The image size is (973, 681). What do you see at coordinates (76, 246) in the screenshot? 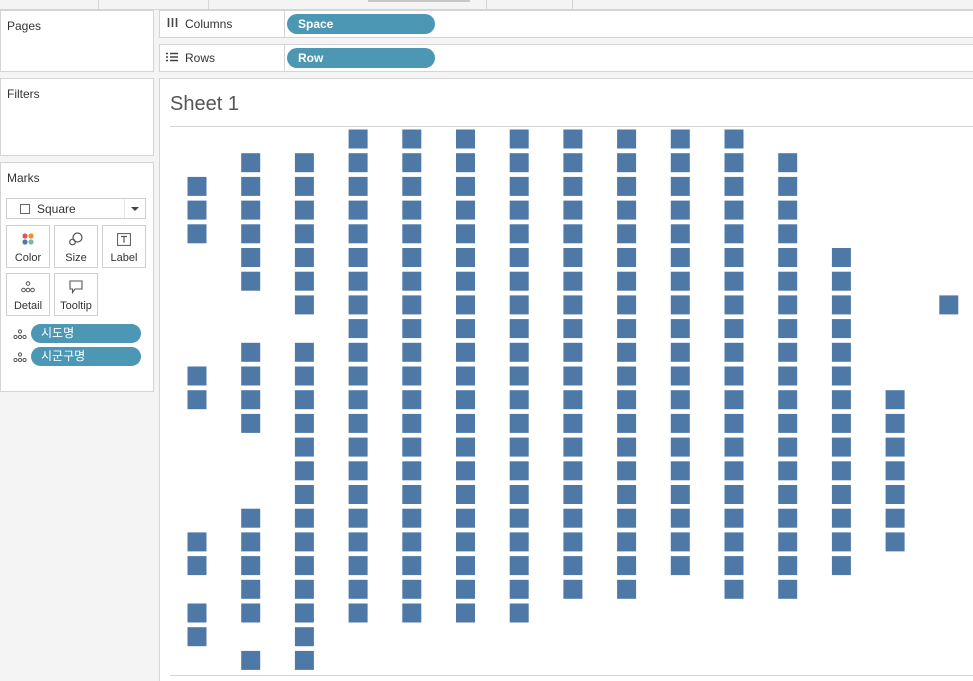
I see `size-button: Size` at bounding box center [76, 246].